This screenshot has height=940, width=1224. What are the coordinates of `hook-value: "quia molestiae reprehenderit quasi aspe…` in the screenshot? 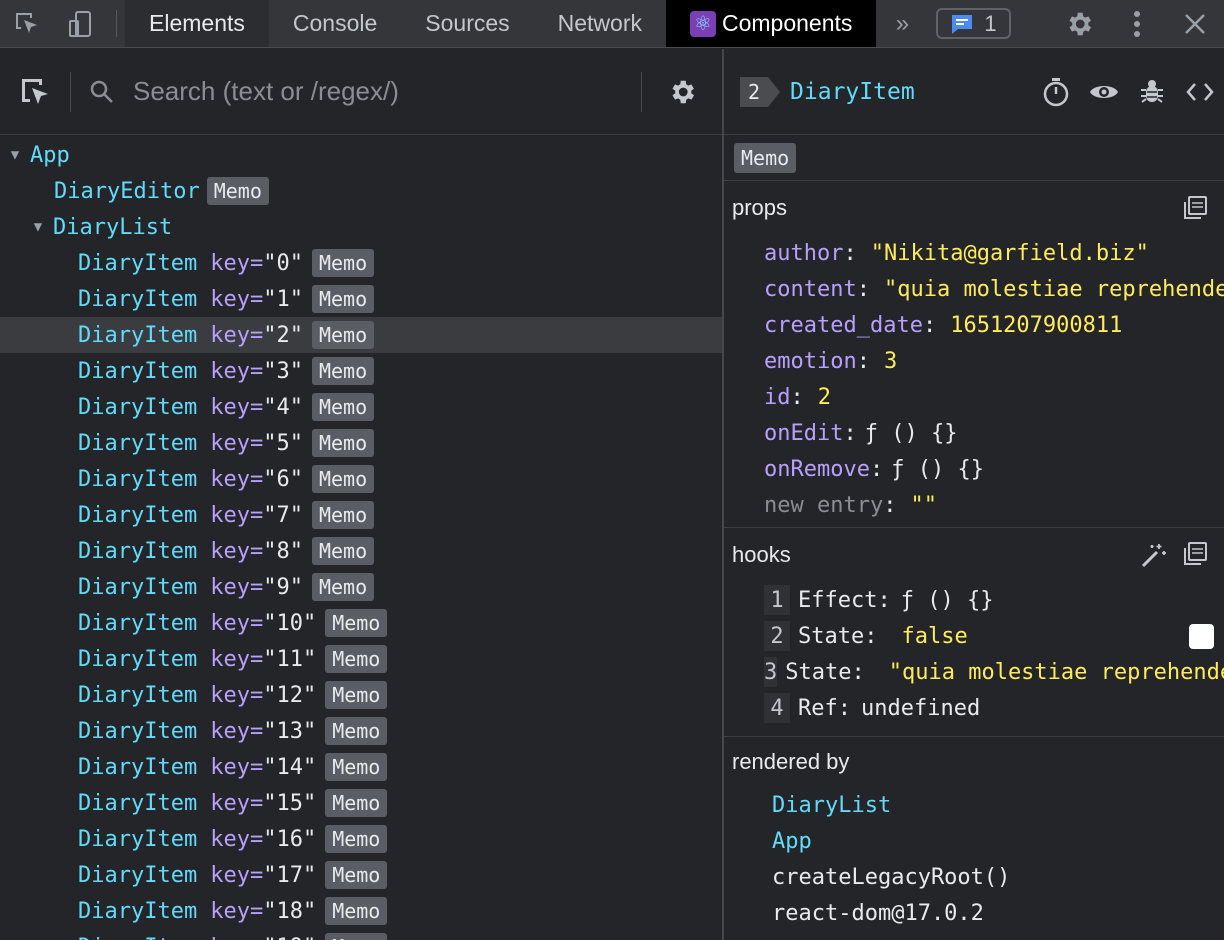 It's located at (1056, 672).